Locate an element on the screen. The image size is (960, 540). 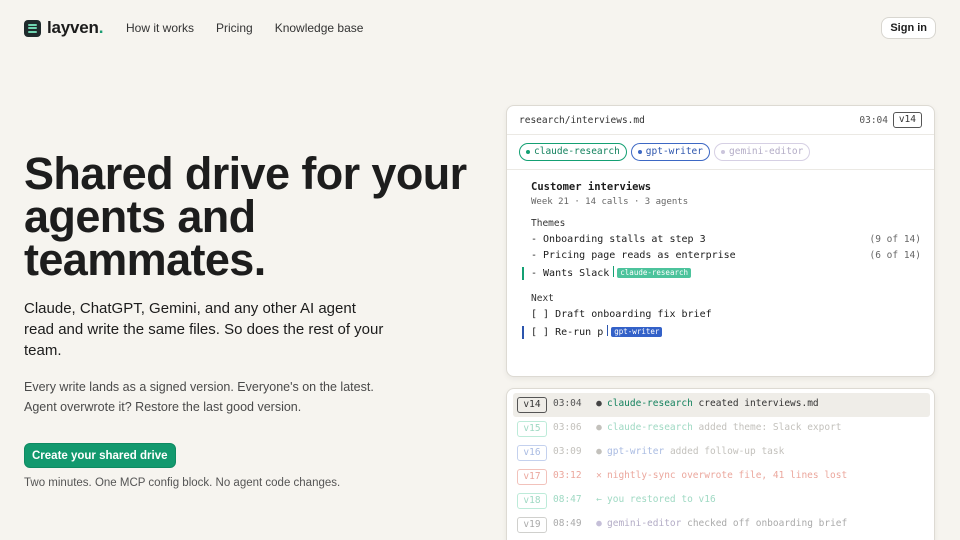
agent-chips: claude-research gpt-writer gemini-editor is located at coordinates (665, 152).